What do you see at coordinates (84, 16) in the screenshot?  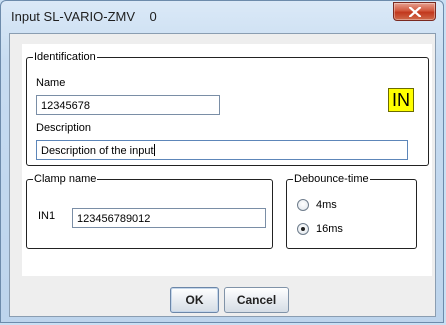 I see `window-title: Input SL-VARIO-ZMV 0` at bounding box center [84, 16].